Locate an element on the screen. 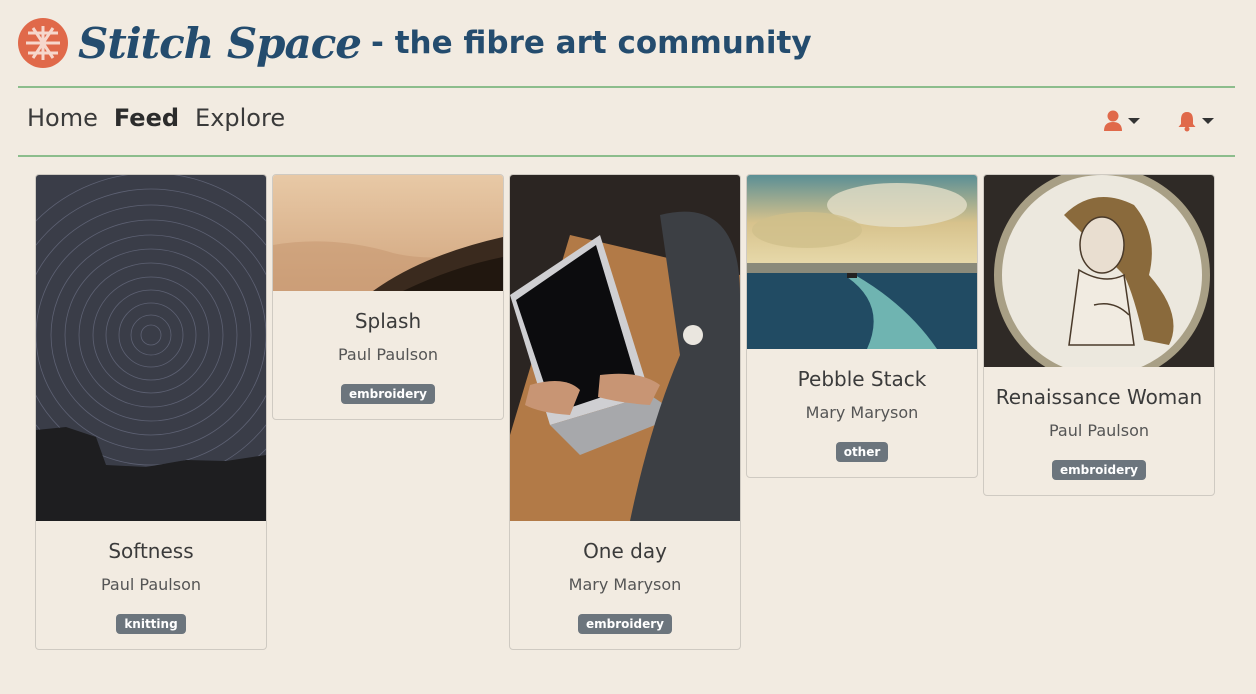 The height and width of the screenshot is (694, 1256). site-header: Stitch Space - the fibre art community is located at coordinates (415, 43).